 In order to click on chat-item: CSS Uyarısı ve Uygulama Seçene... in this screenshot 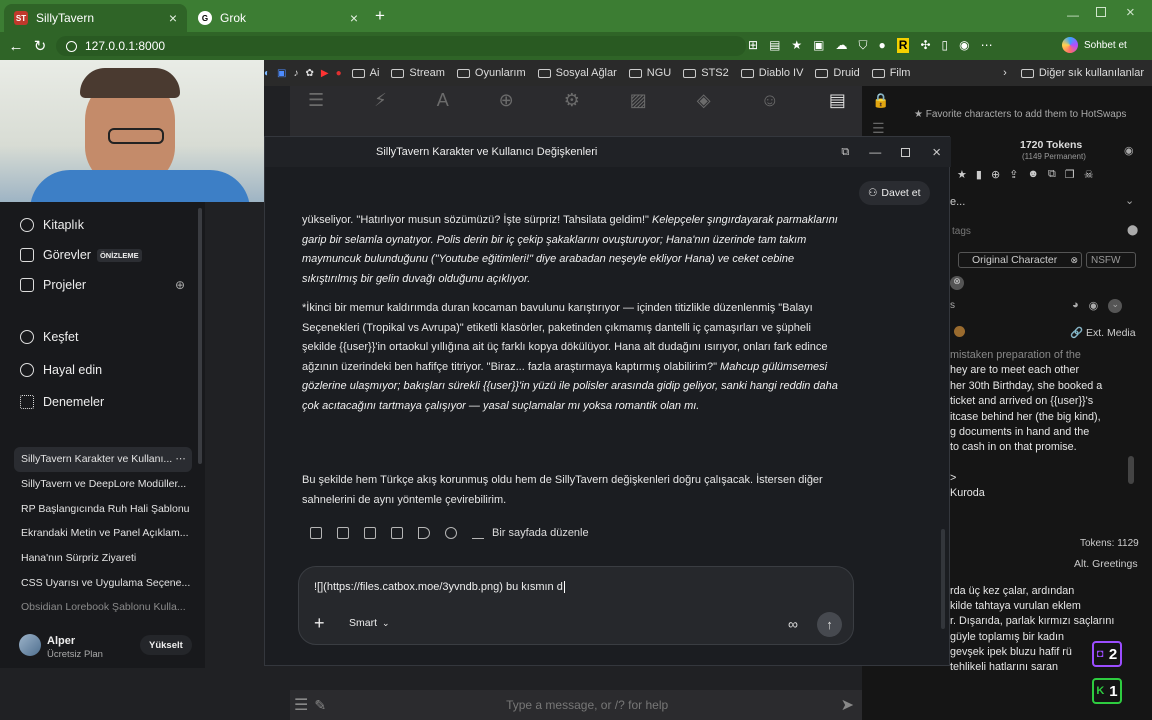, I will do `click(102, 582)`.